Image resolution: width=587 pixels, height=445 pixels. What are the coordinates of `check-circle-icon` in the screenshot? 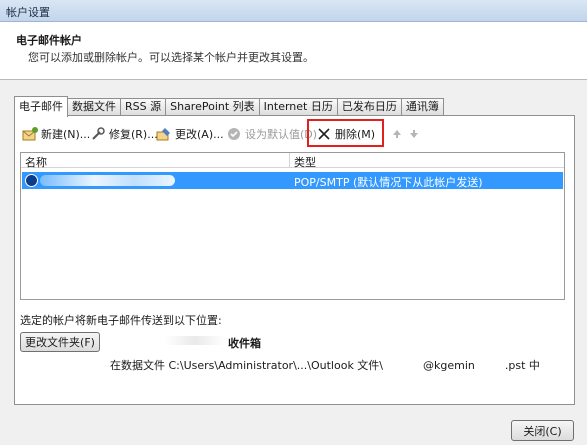 It's located at (234, 134).